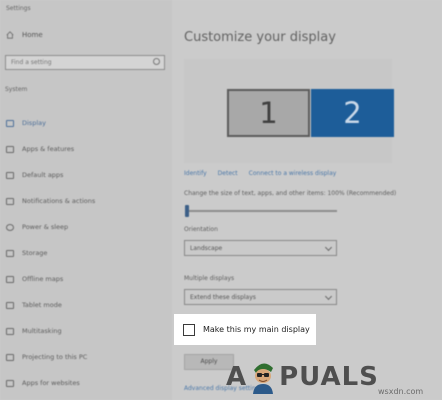  I want to click on sidebar-item-display: Display, so click(88, 123).